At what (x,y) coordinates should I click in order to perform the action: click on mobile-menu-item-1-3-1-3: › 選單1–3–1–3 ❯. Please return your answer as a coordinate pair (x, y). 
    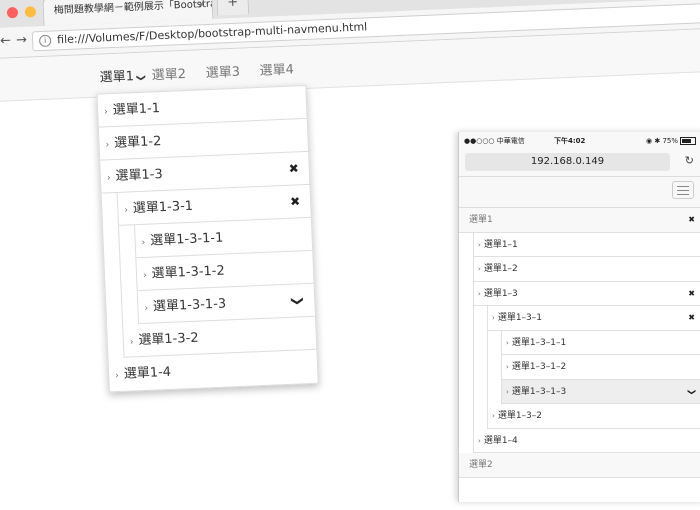
    Looking at the image, I should click on (601, 391).